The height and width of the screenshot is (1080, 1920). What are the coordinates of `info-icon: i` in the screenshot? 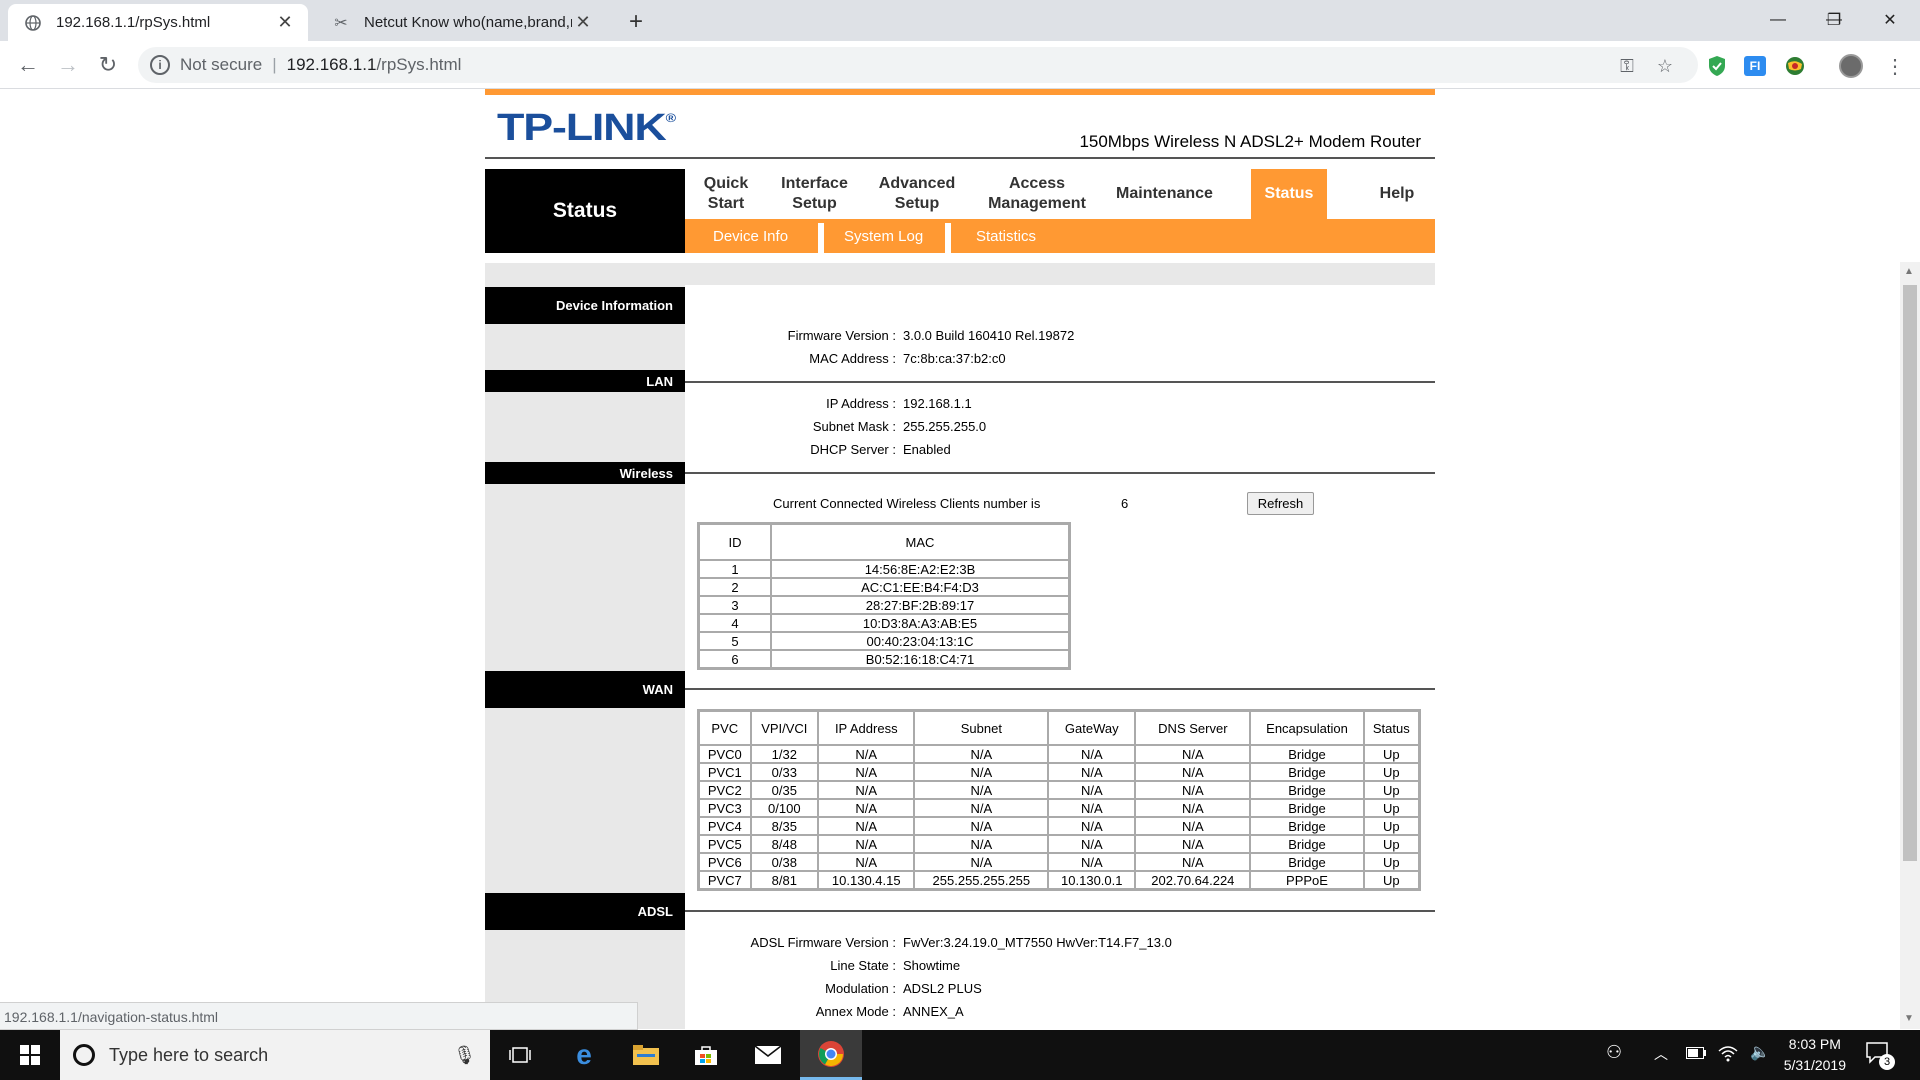 It's located at (160, 65).